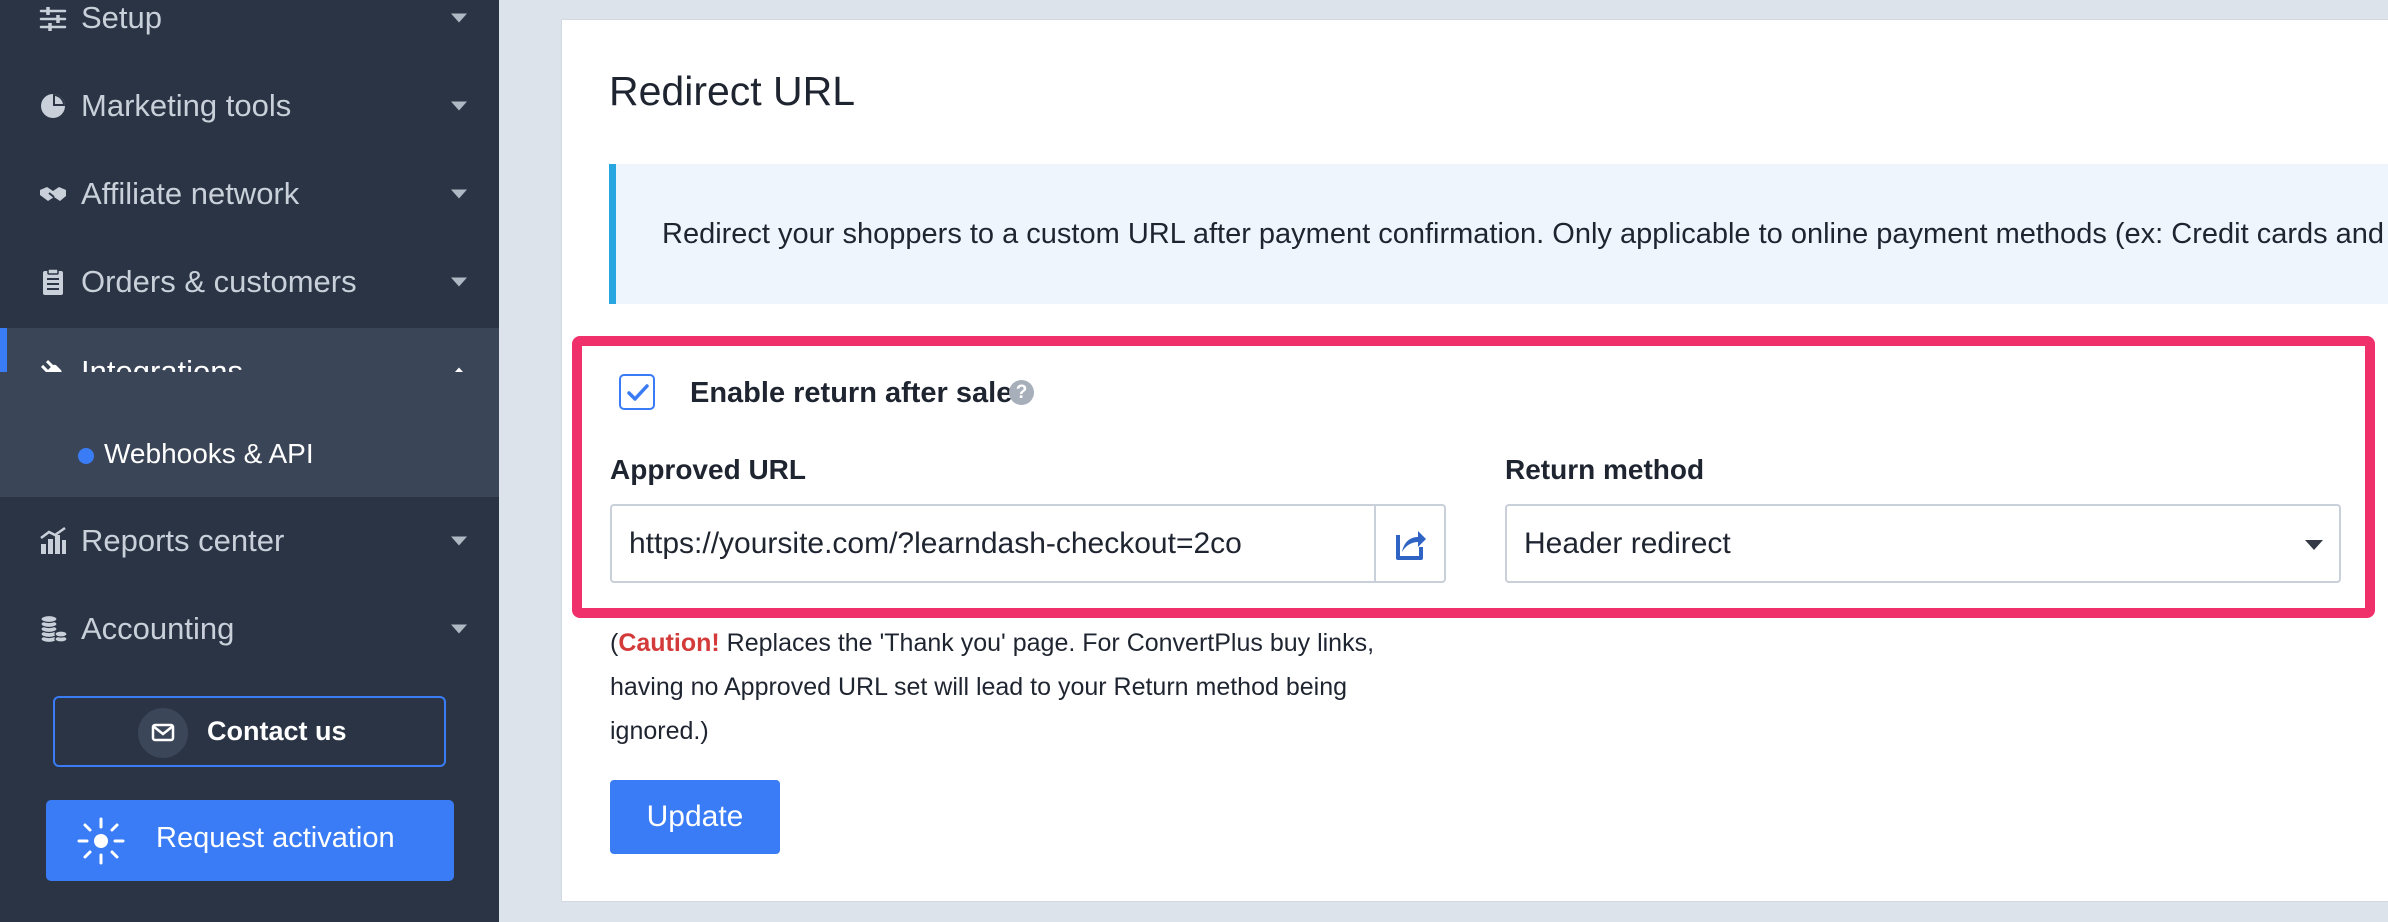  I want to click on sidebar-item-label: Marketing tools, so click(186, 105).